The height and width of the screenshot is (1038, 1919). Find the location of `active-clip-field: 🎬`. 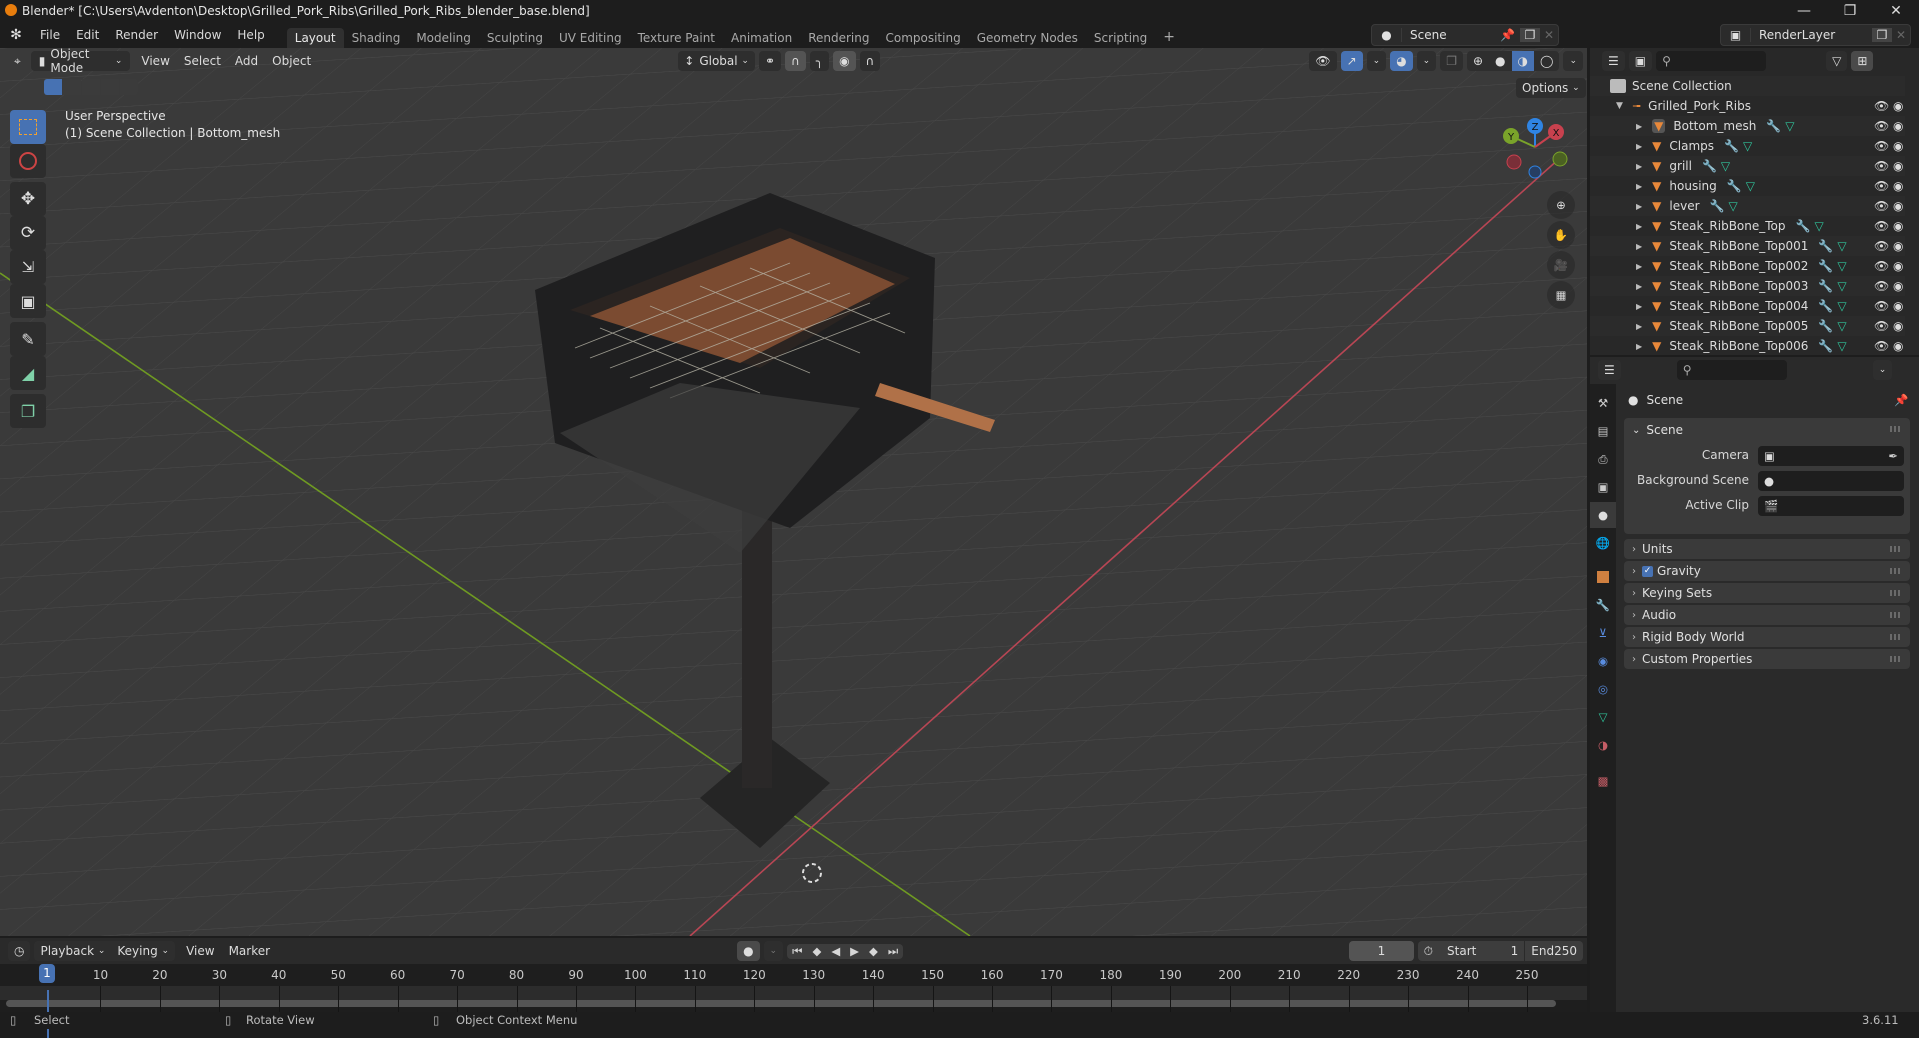

active-clip-field: 🎬 is located at coordinates (1831, 506).